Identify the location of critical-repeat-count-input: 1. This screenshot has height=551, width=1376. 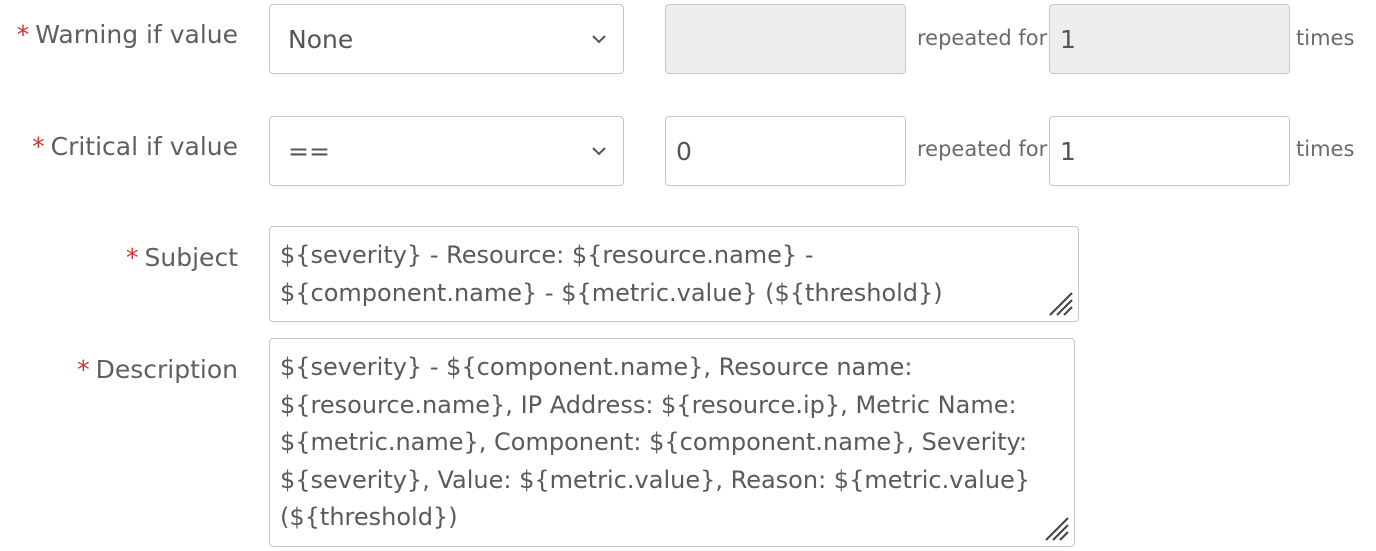
(1169, 151).